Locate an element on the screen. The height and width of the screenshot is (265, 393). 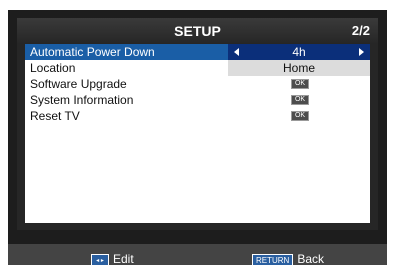
software-upgrade-ok-button: OK is located at coordinates (300, 84).